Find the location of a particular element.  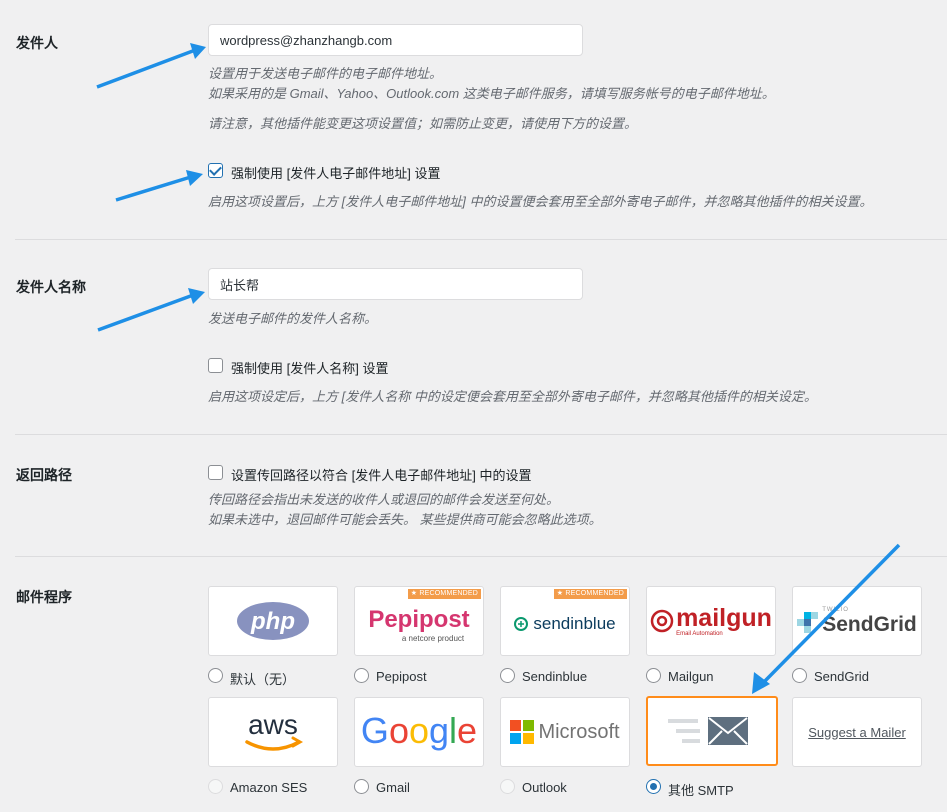

mailer-tile-mailgun: mailgun Email Automation is located at coordinates (711, 621).